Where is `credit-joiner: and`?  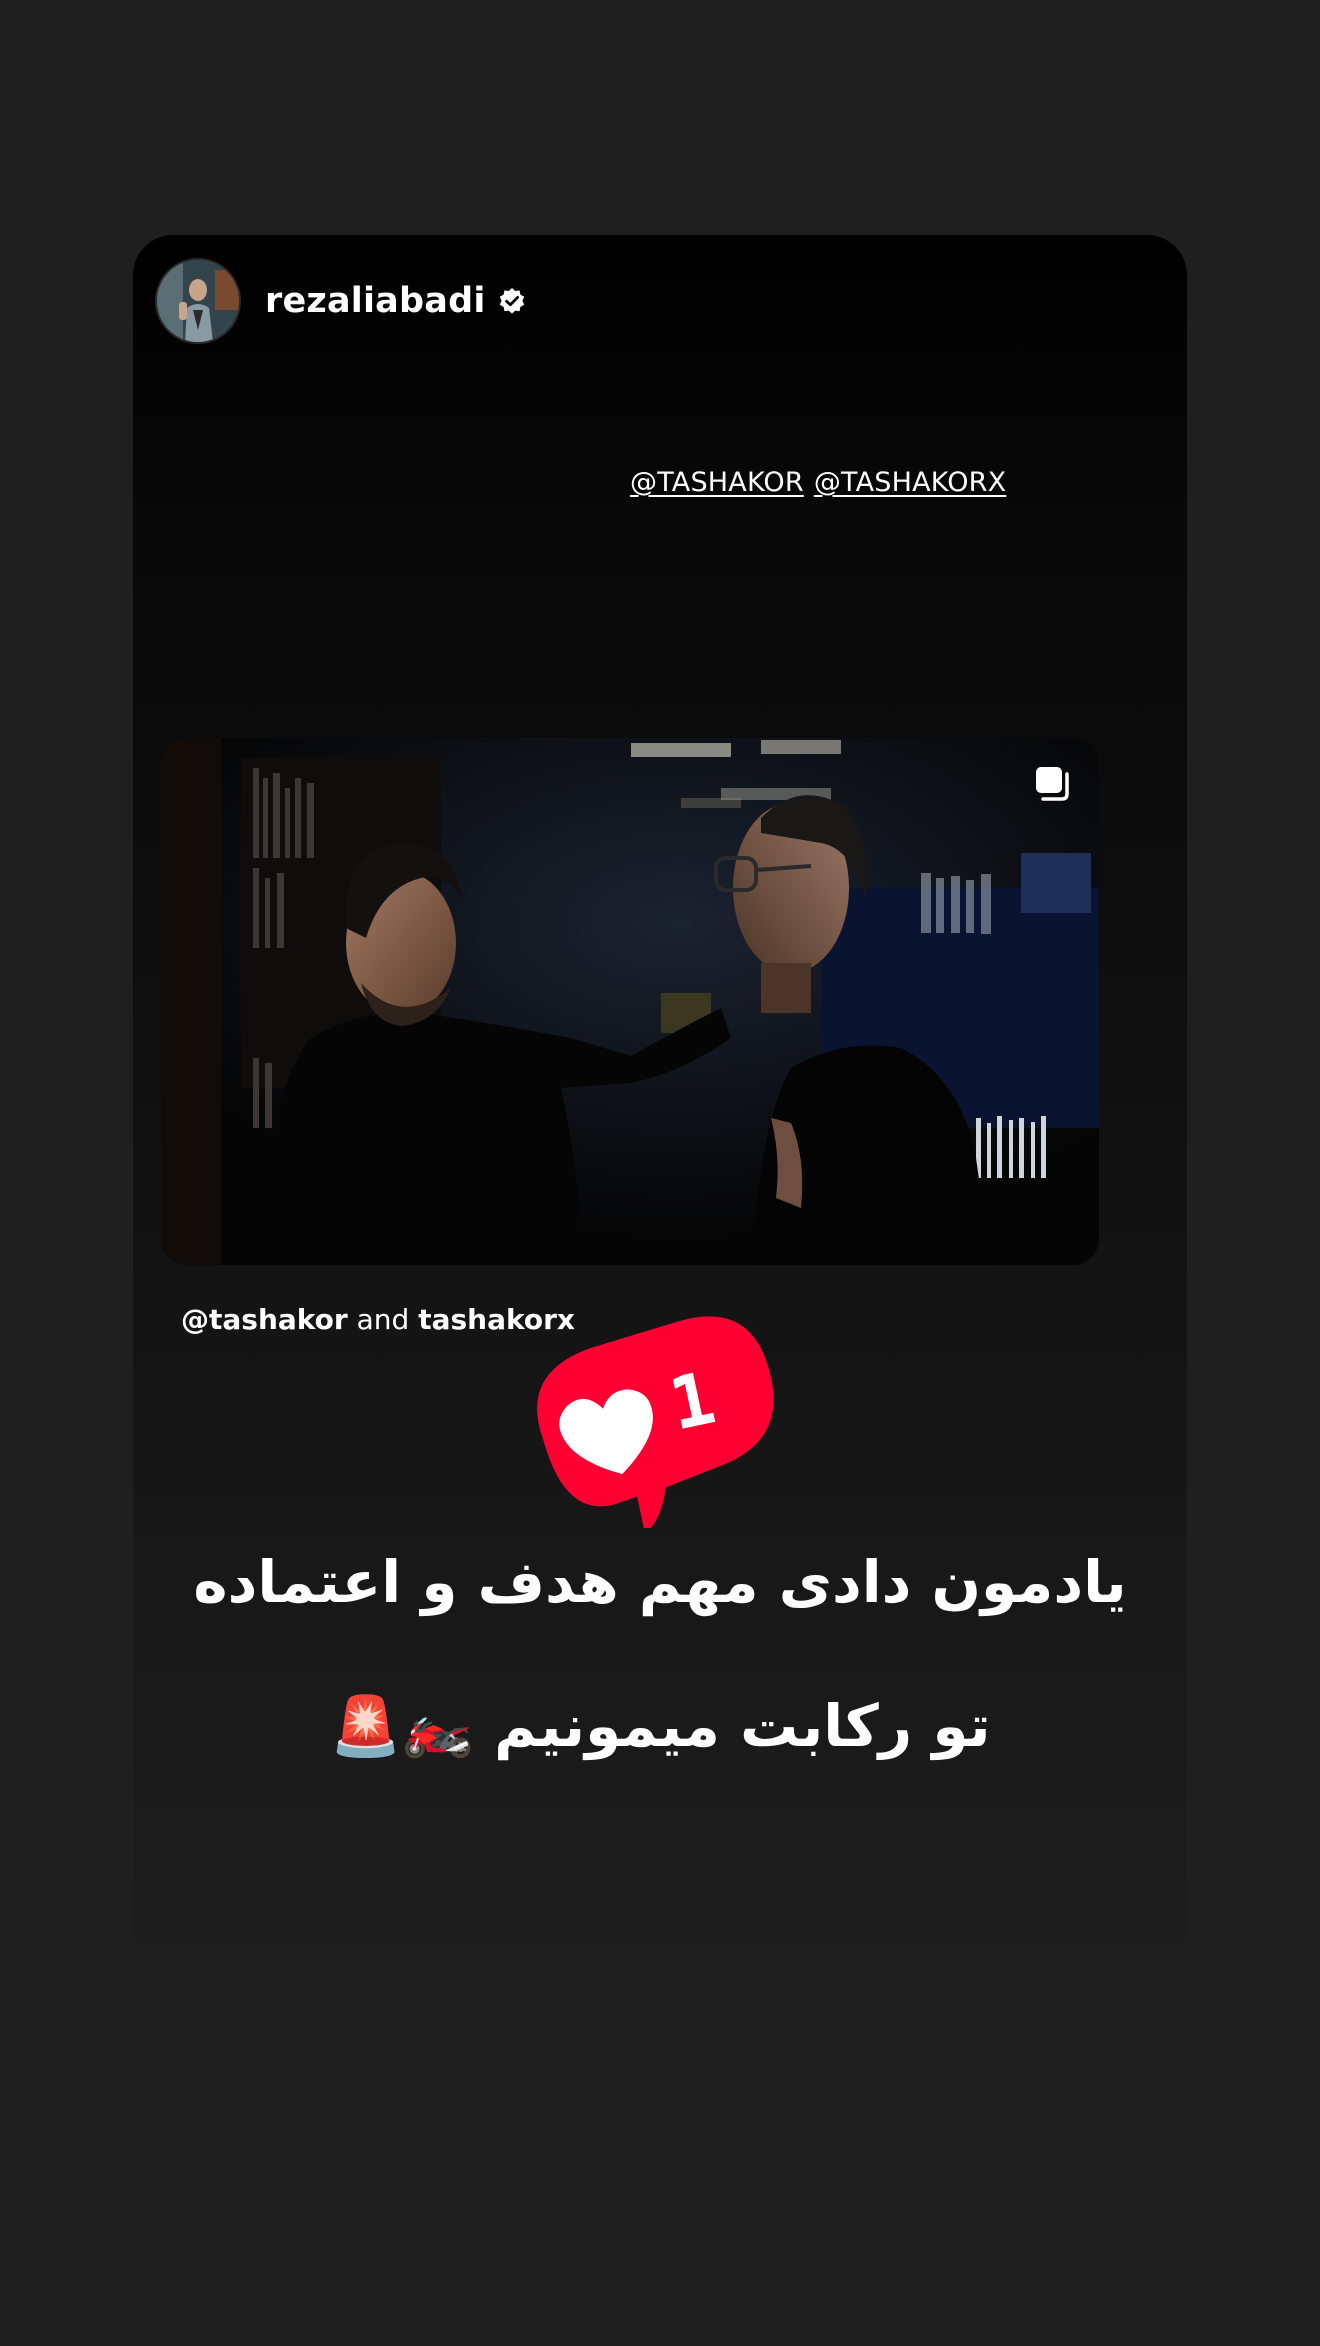 credit-joiner: and is located at coordinates (383, 1319).